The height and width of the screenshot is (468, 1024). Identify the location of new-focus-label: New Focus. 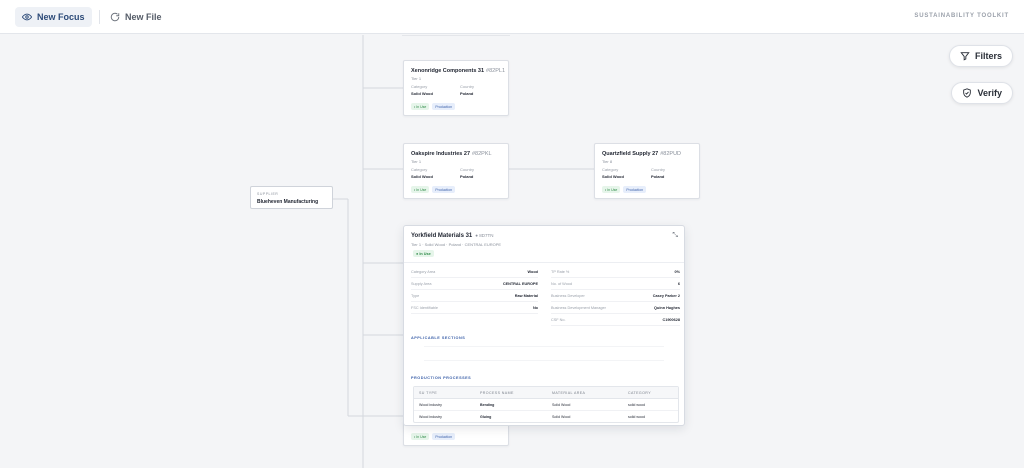
(61, 17).